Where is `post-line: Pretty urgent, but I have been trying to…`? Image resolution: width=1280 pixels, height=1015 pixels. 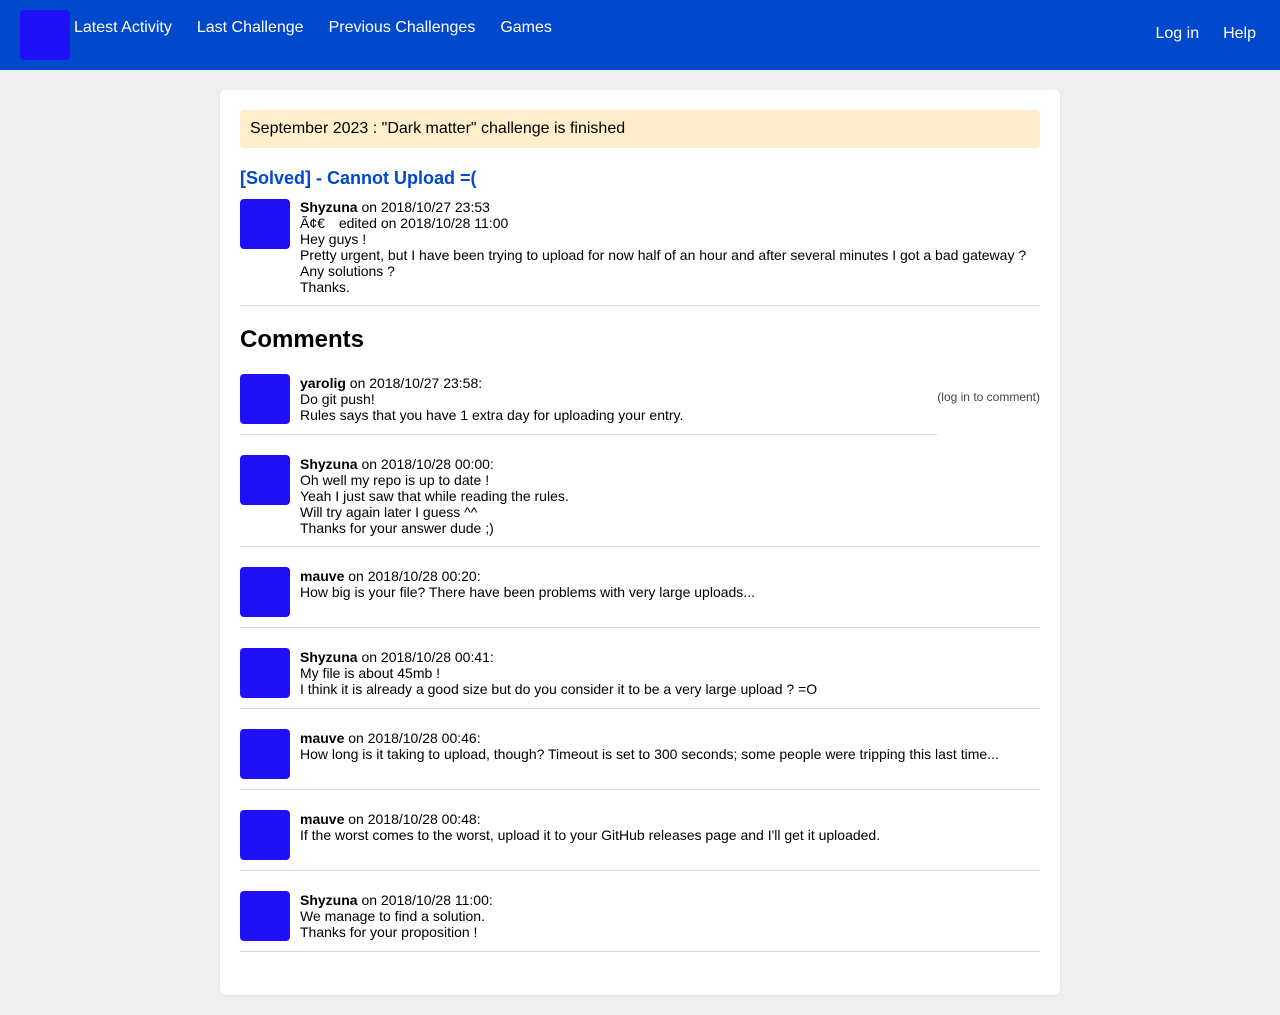 post-line: Pretty urgent, but I have been trying to… is located at coordinates (663, 255).